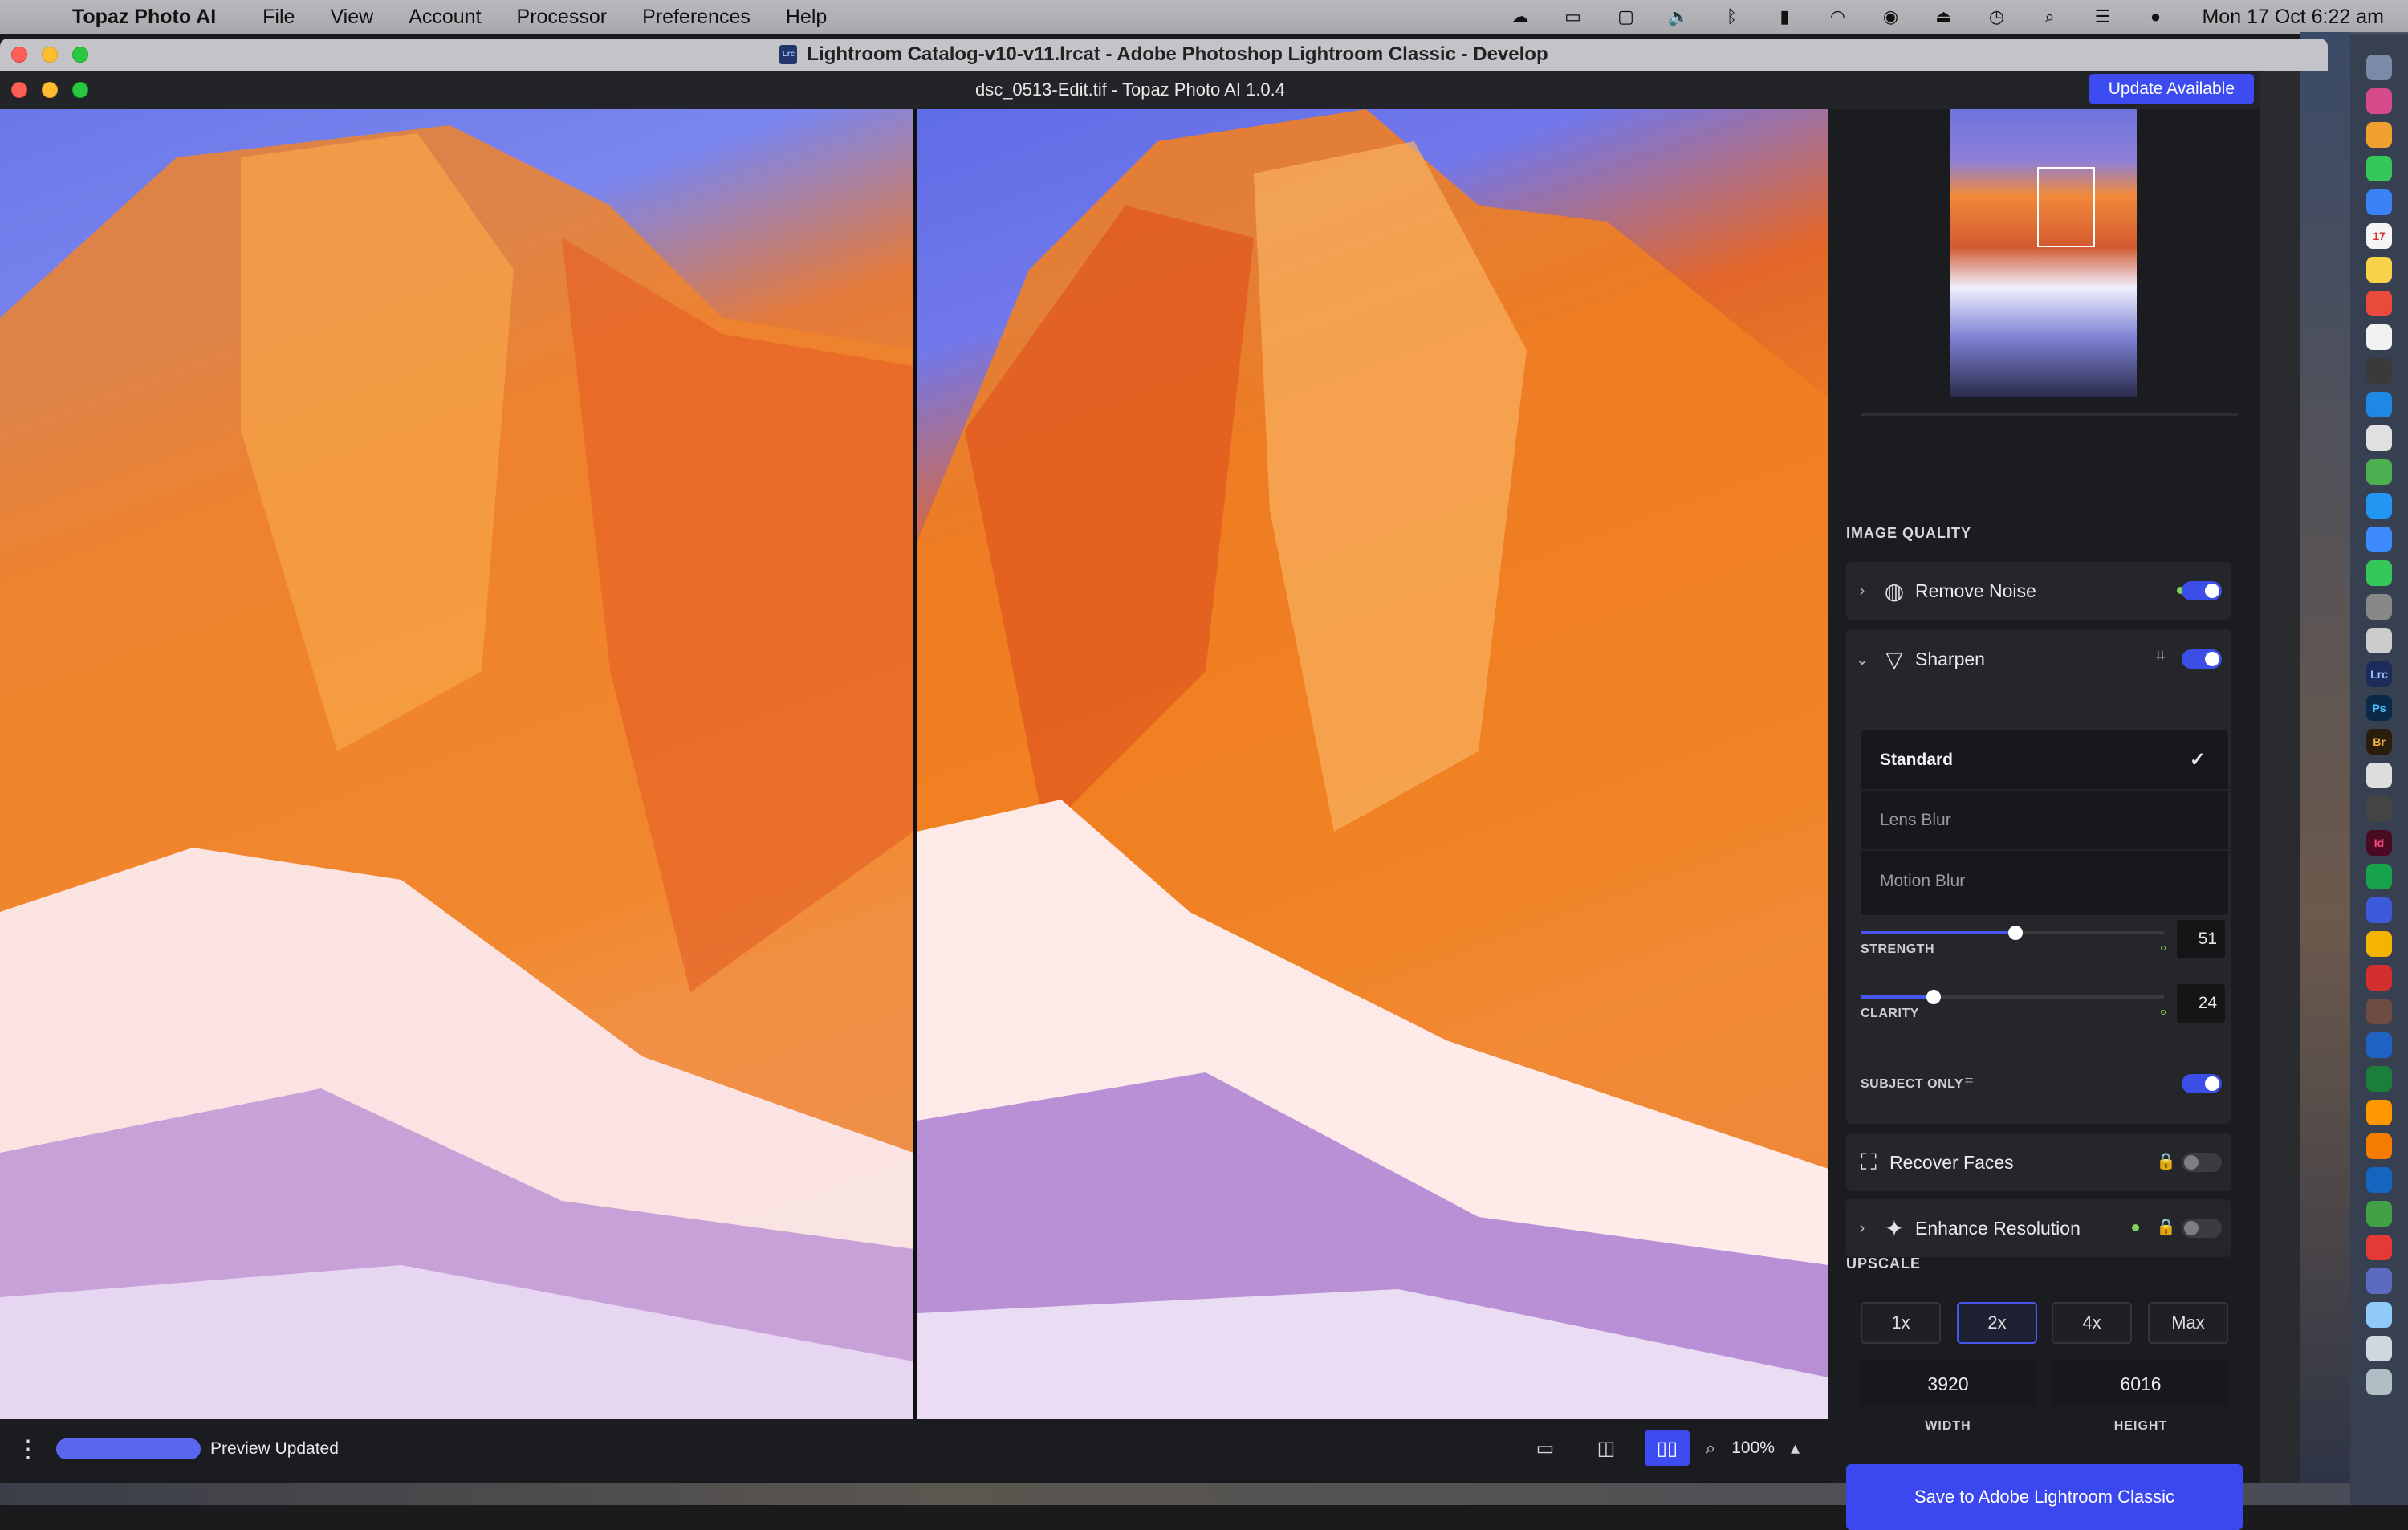 The width and height of the screenshot is (2408, 1530). What do you see at coordinates (2379, 1281) in the screenshot?
I see `shield-dock-icon` at bounding box center [2379, 1281].